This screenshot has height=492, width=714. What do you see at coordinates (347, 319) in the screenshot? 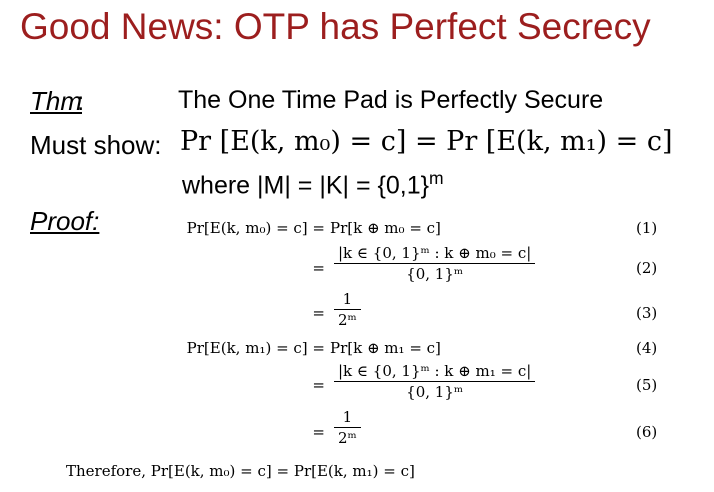
I see `equation-3-denominator: 2ᵐ` at bounding box center [347, 319].